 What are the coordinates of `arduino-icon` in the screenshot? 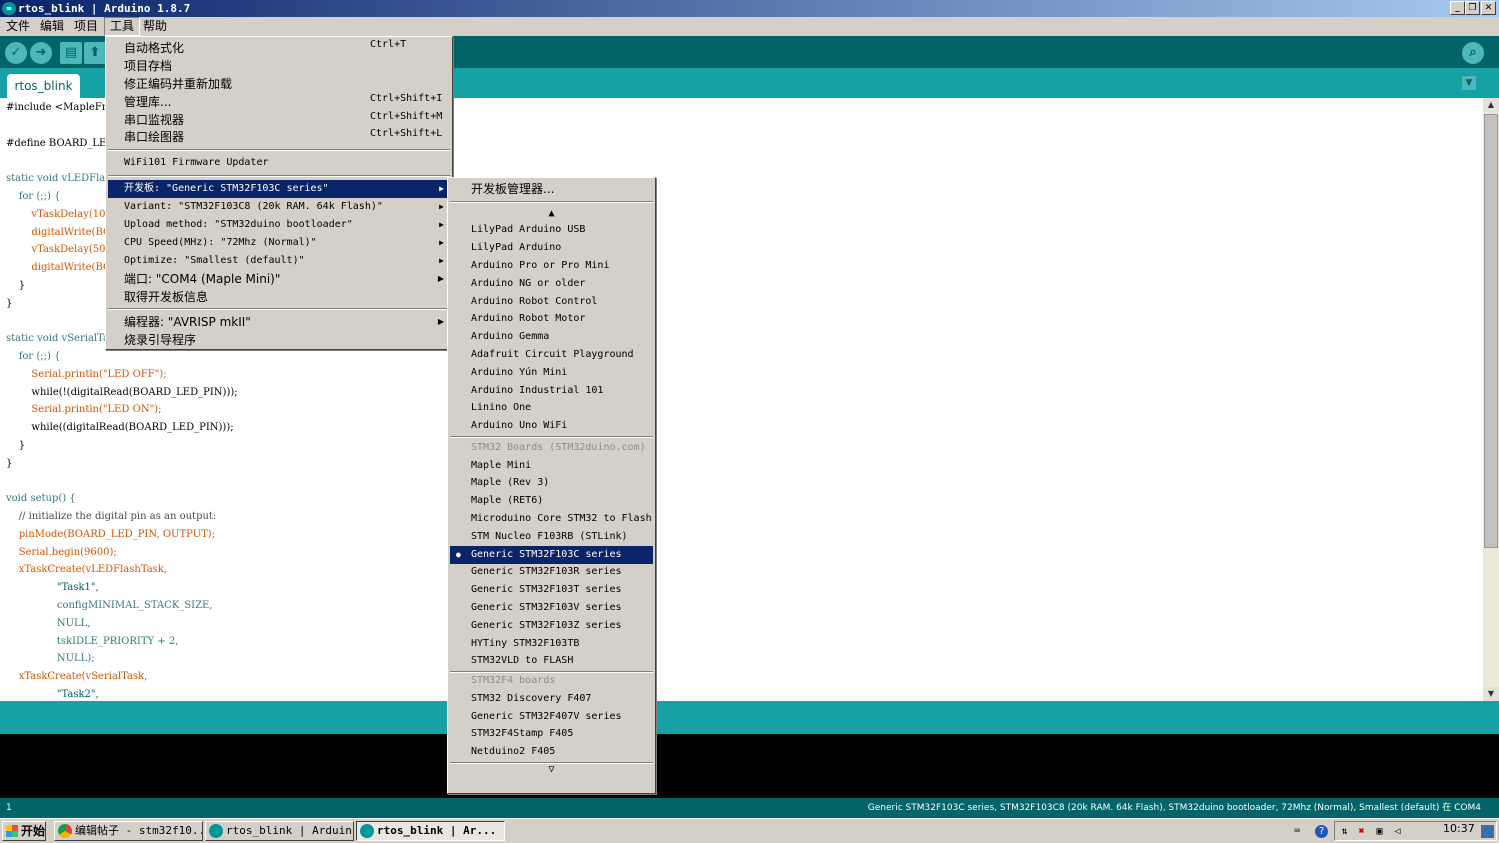 It's located at (367, 831).